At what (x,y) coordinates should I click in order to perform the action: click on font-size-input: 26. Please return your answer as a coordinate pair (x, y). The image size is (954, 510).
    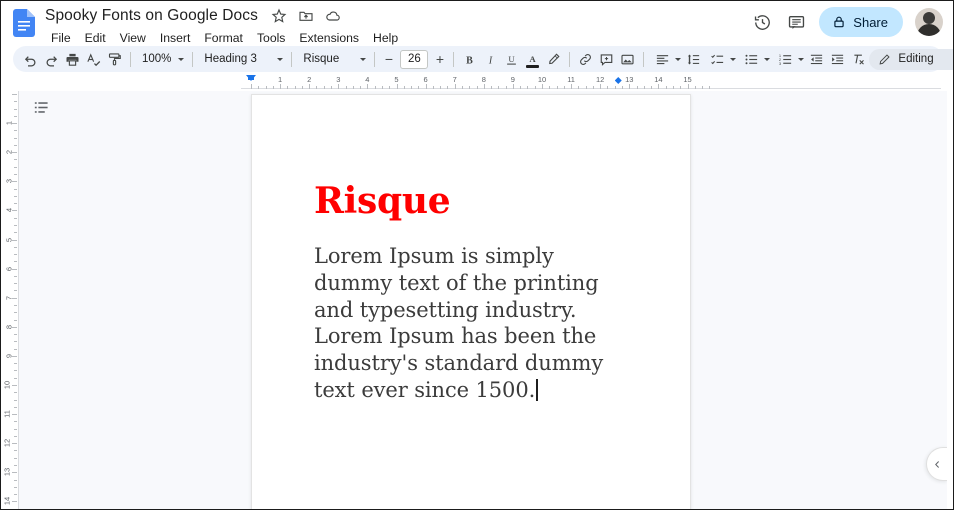
    Looking at the image, I should click on (414, 59).